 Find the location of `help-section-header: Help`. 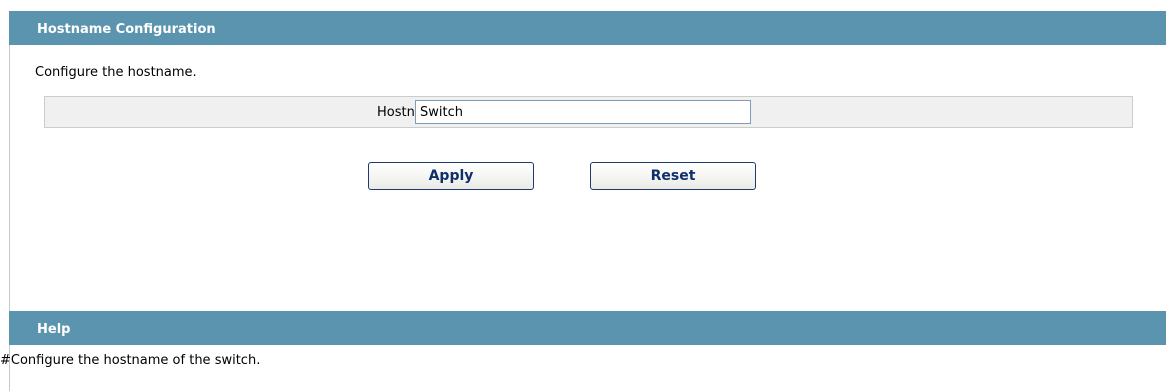

help-section-header: Help is located at coordinates (587, 328).